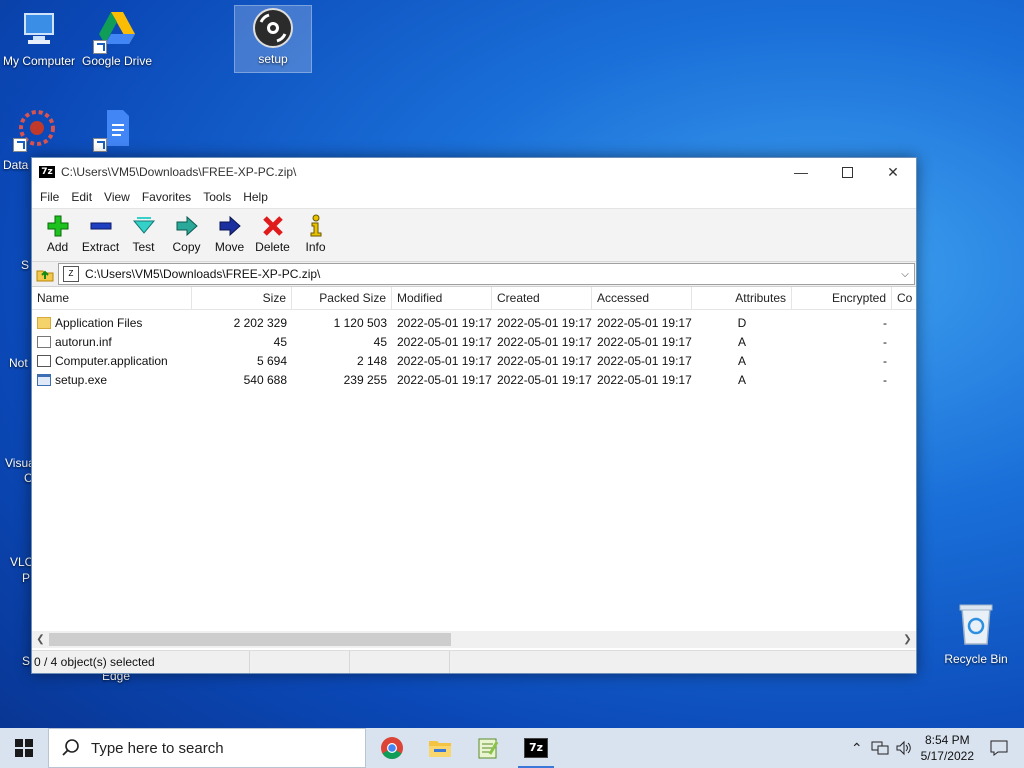  What do you see at coordinates (117, 197) in the screenshot?
I see `menu-view: View` at bounding box center [117, 197].